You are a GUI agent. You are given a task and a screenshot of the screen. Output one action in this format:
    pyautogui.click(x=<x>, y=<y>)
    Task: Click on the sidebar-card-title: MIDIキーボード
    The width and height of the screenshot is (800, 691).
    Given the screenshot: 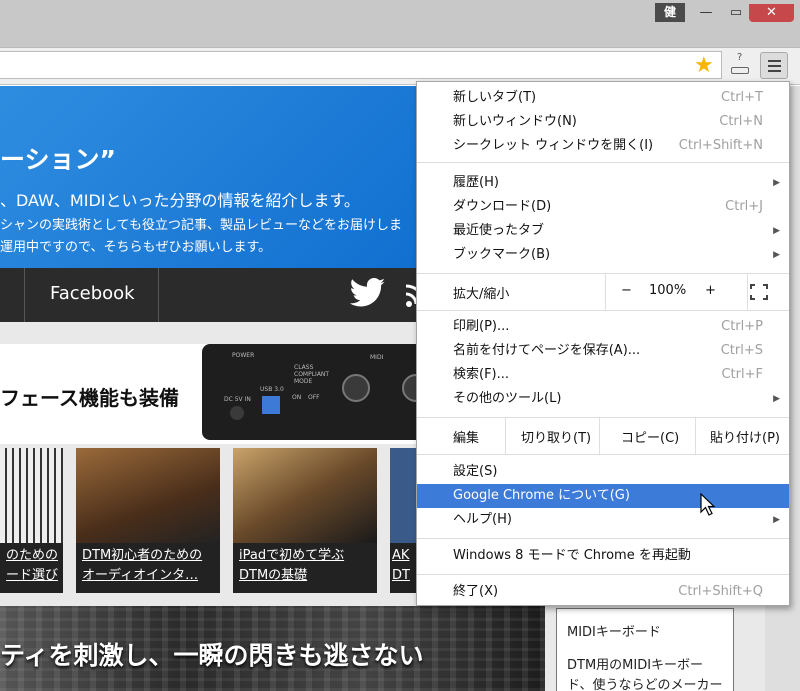 What is the action you would take?
    pyautogui.click(x=614, y=632)
    